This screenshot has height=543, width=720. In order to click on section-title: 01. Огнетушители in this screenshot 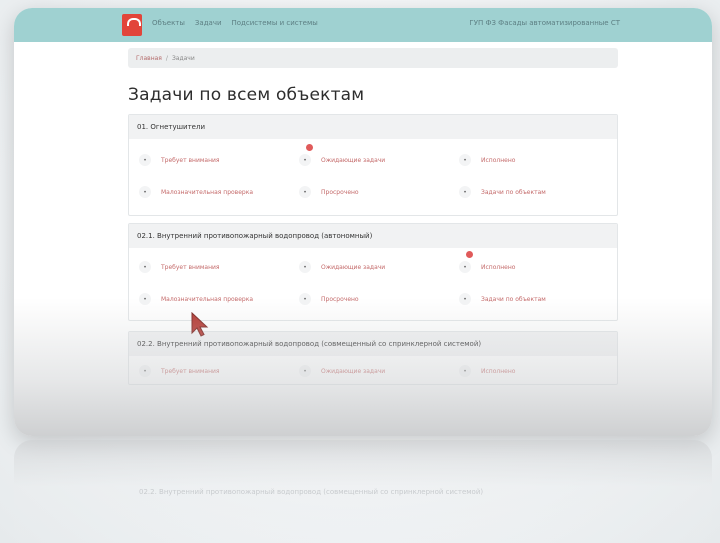, I will do `click(373, 127)`.